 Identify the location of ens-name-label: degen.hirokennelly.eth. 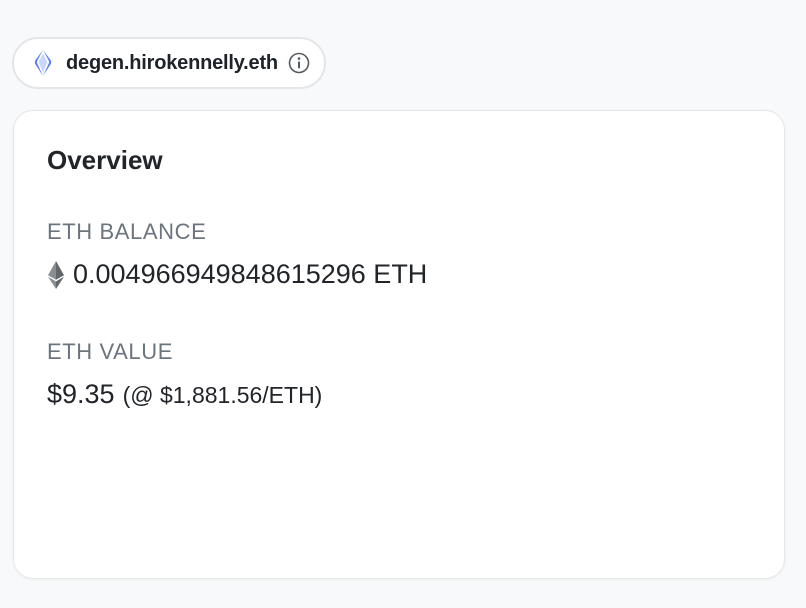
(172, 62).